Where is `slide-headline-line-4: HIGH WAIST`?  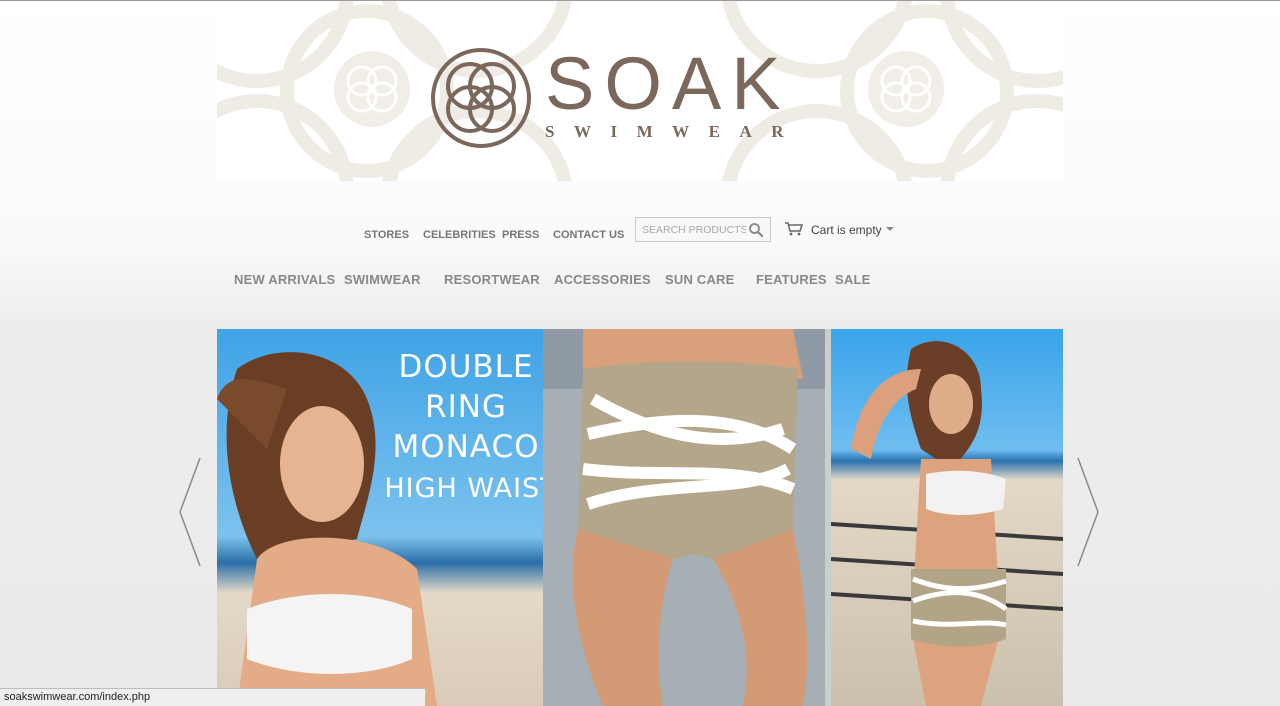 slide-headline-line-4: HIGH WAIST is located at coordinates (463, 488).